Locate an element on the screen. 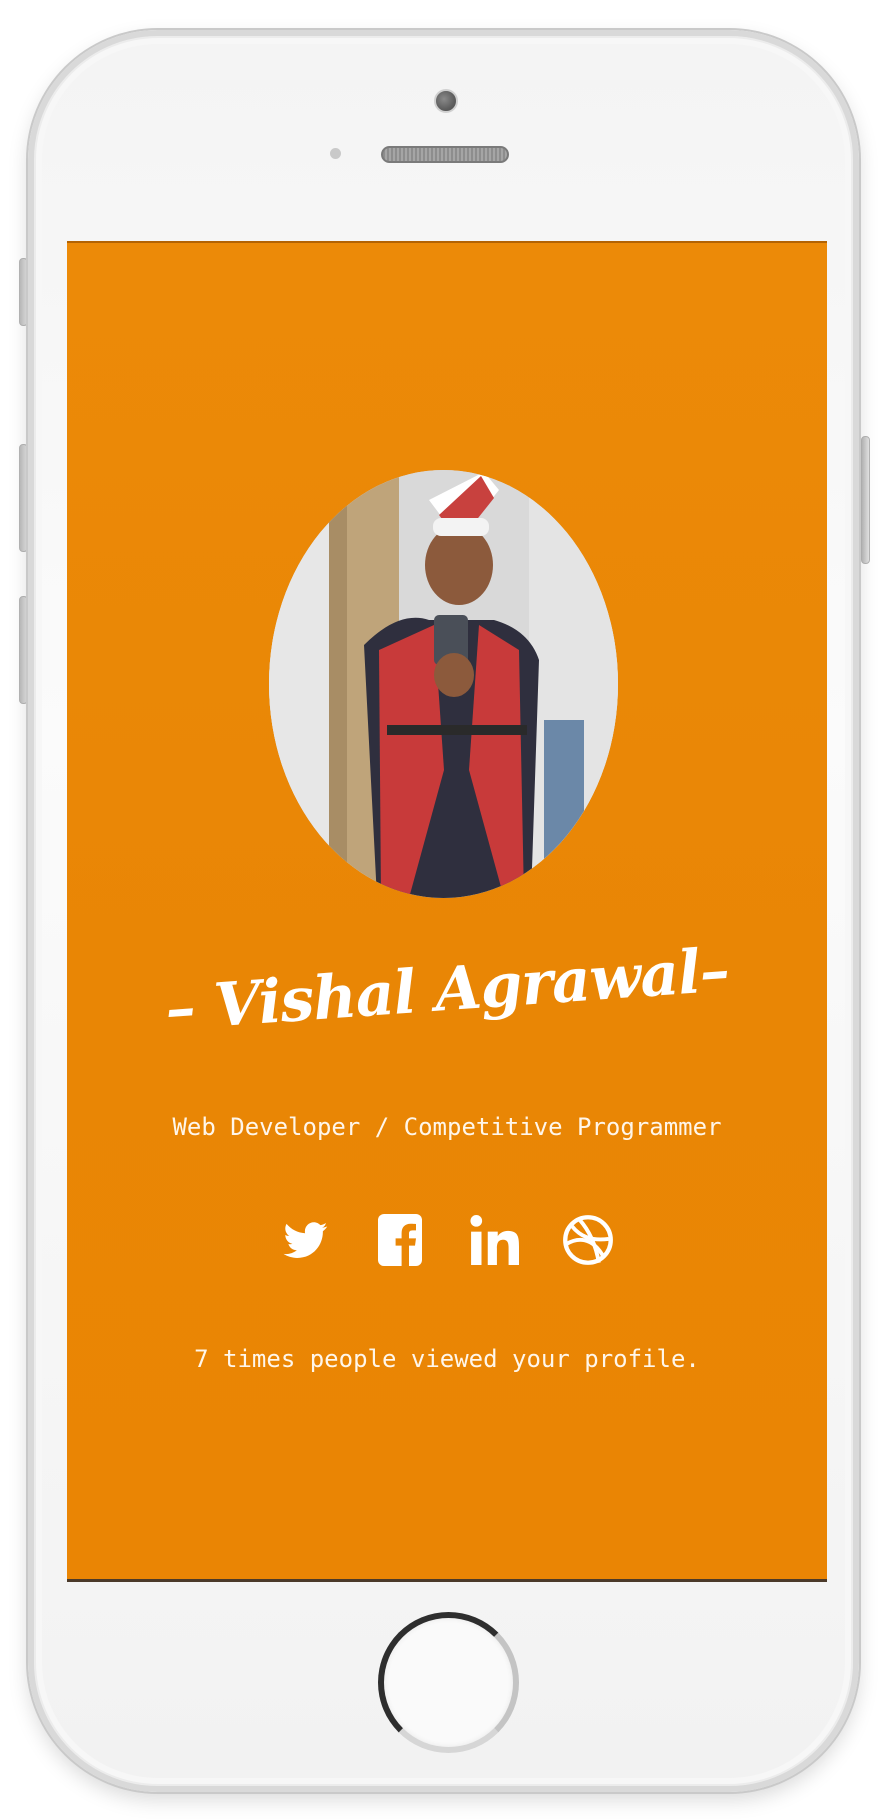 This screenshot has width=887, height=1820. profile-title: Web Developer / Competitive Programmer is located at coordinates (447, 1127).